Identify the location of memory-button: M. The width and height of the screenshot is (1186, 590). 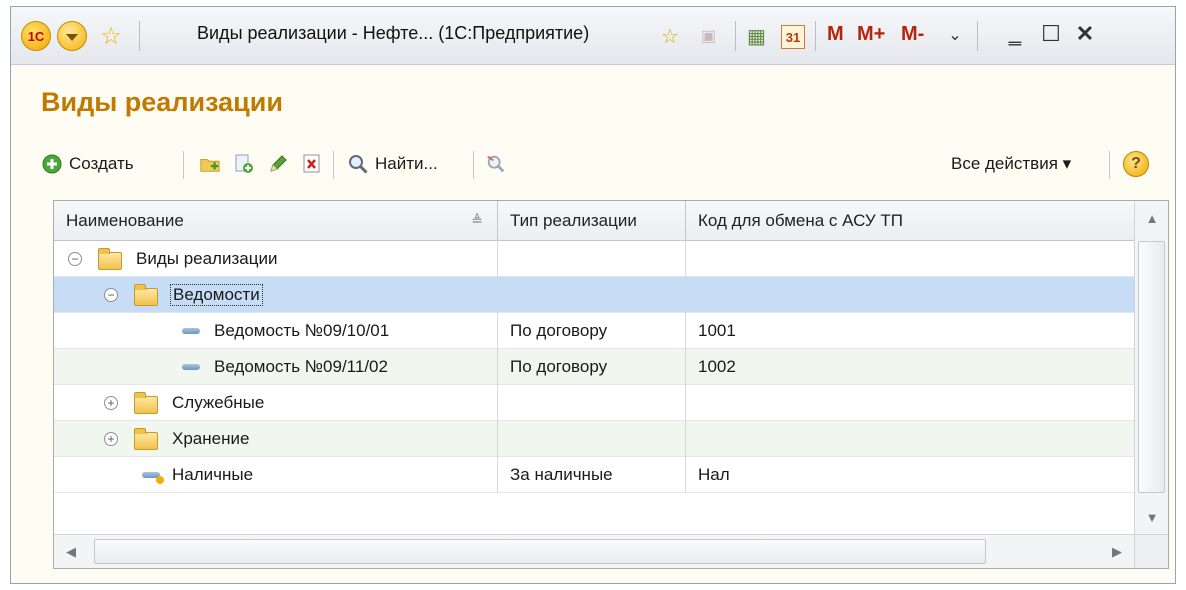
(835, 34).